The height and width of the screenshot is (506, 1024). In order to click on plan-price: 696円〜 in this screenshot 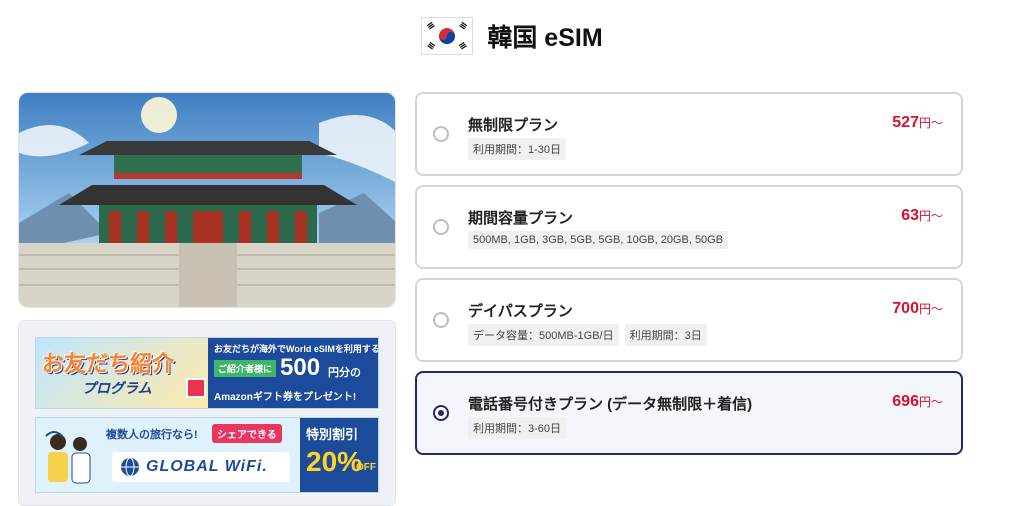, I will do `click(917, 402)`.